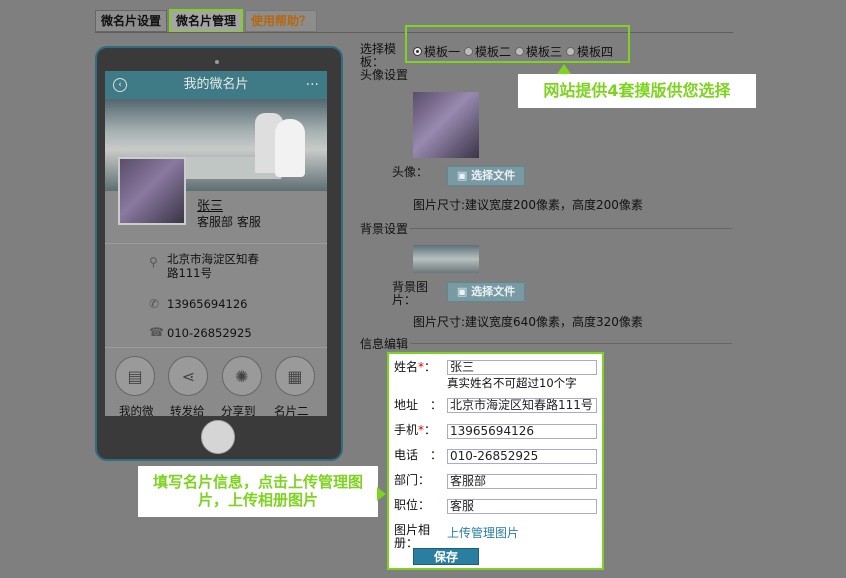 Image resolution: width=846 pixels, height=578 pixels. What do you see at coordinates (410, 293) in the screenshot?
I see `bg-label: 背景图片：` at bounding box center [410, 293].